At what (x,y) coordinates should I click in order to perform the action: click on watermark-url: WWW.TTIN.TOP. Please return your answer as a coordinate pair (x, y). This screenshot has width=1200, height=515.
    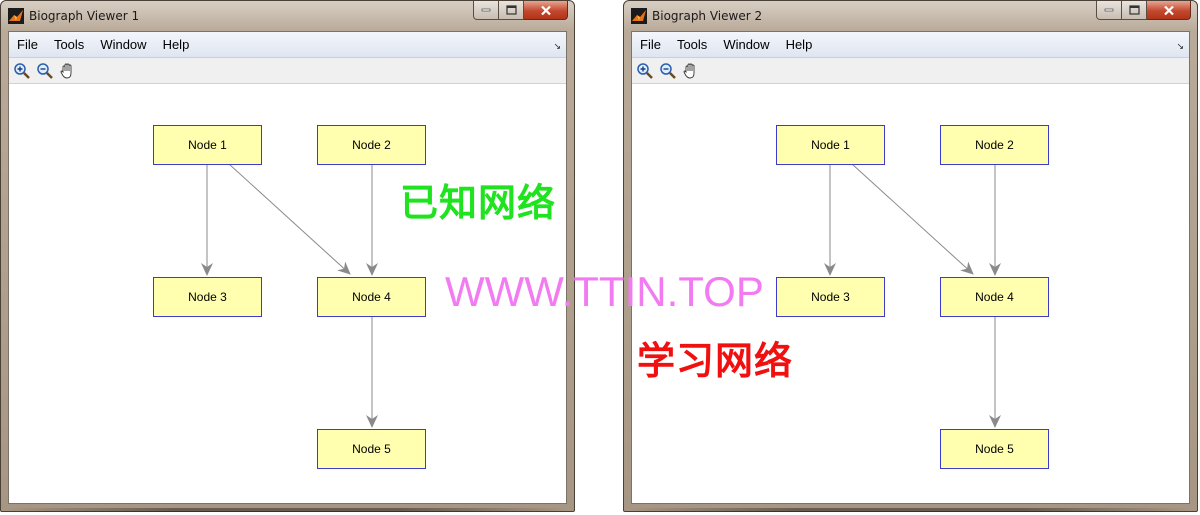
    Looking at the image, I should click on (604, 291).